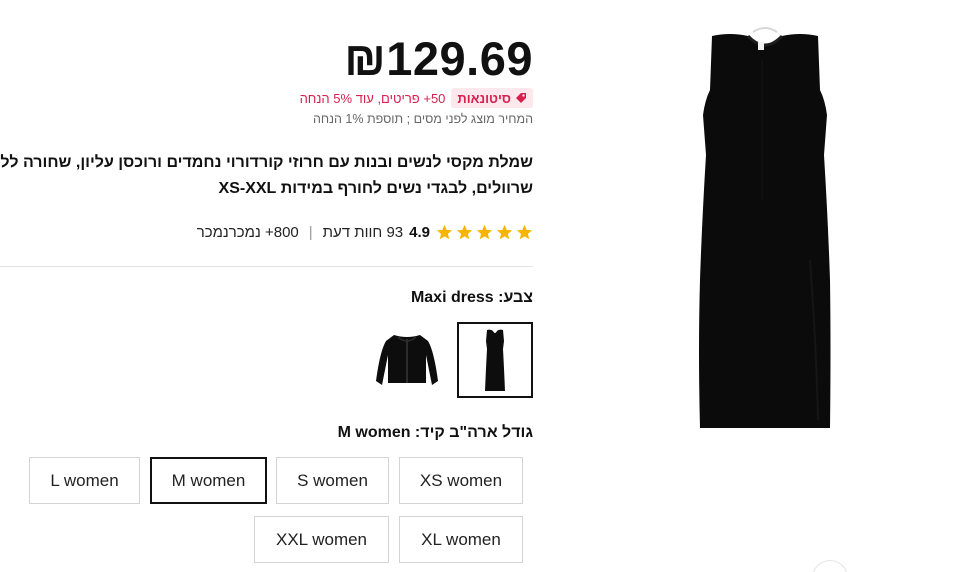  I want to click on rating-row: 4.9 93 חוות דעת | 800+ נמכרנמכר, so click(365, 232).